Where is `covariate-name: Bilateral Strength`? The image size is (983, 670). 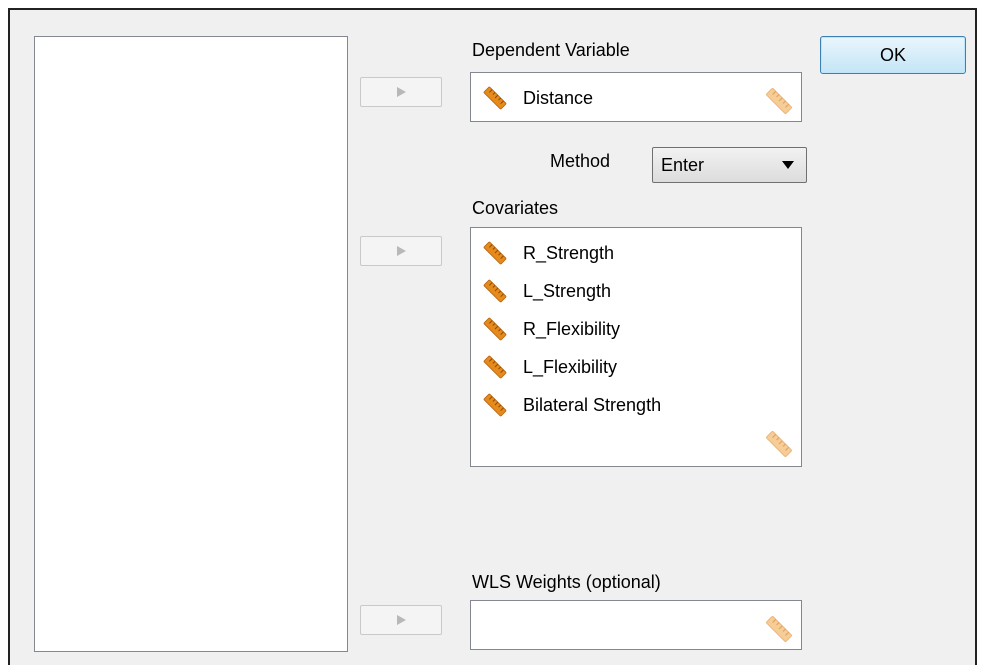
covariate-name: Bilateral Strength is located at coordinates (592, 404).